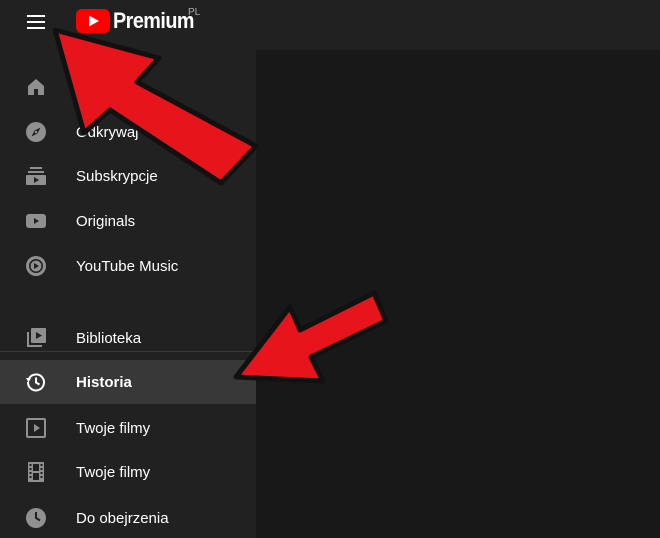 The image size is (660, 538). I want to click on sidebar-item-explore: Odkrywaj, so click(128, 132).